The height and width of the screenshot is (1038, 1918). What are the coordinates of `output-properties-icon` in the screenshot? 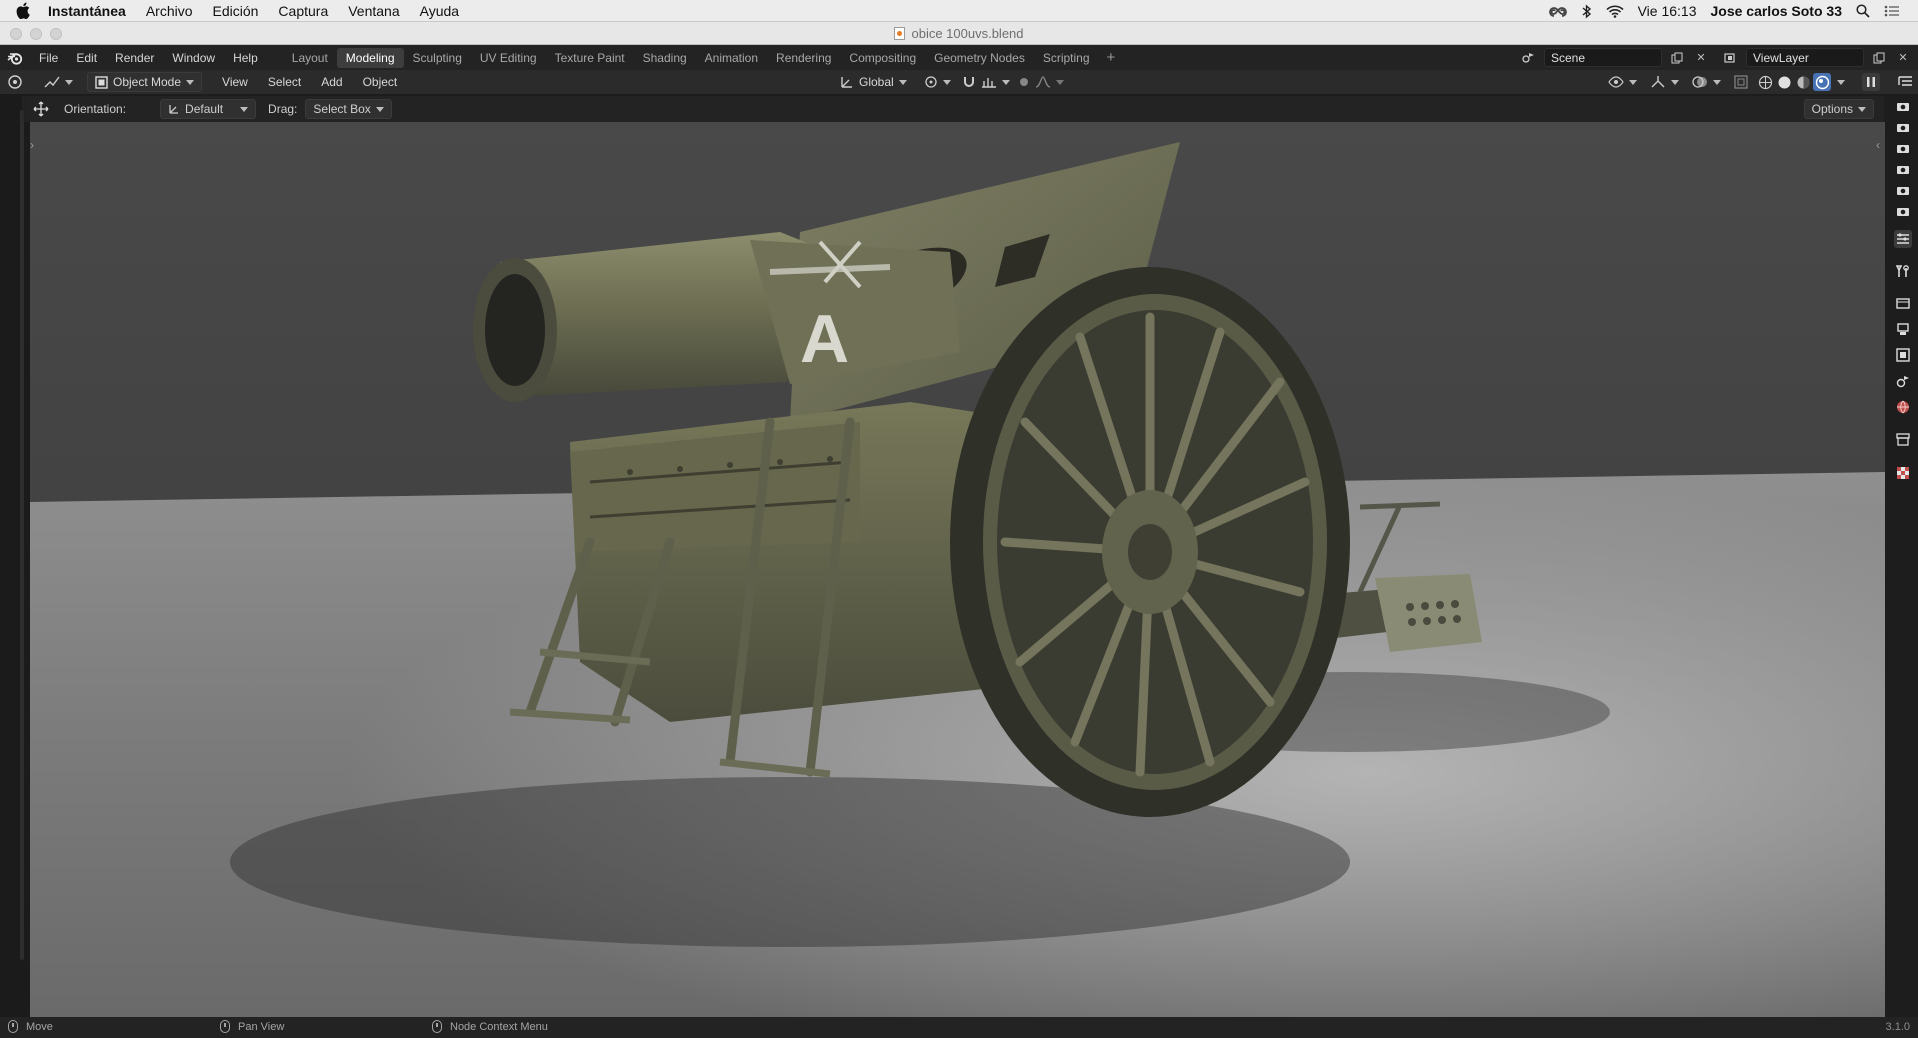 It's located at (1903, 329).